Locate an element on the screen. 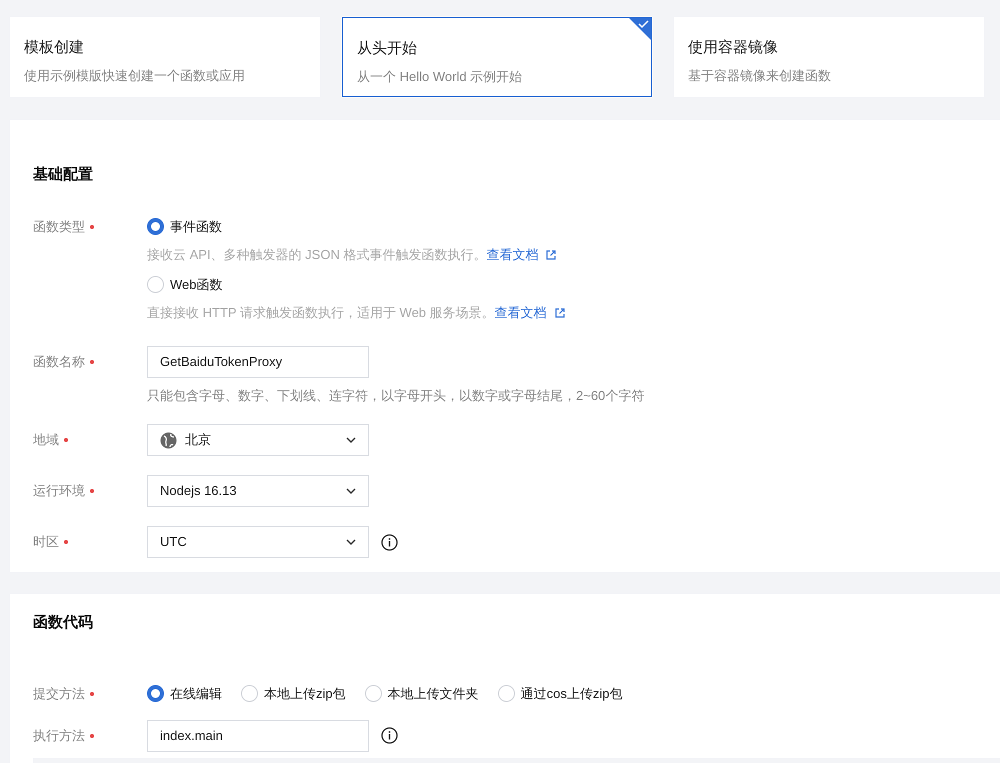 This screenshot has width=1000, height=763. select-dropdown: 北京 is located at coordinates (258, 440).